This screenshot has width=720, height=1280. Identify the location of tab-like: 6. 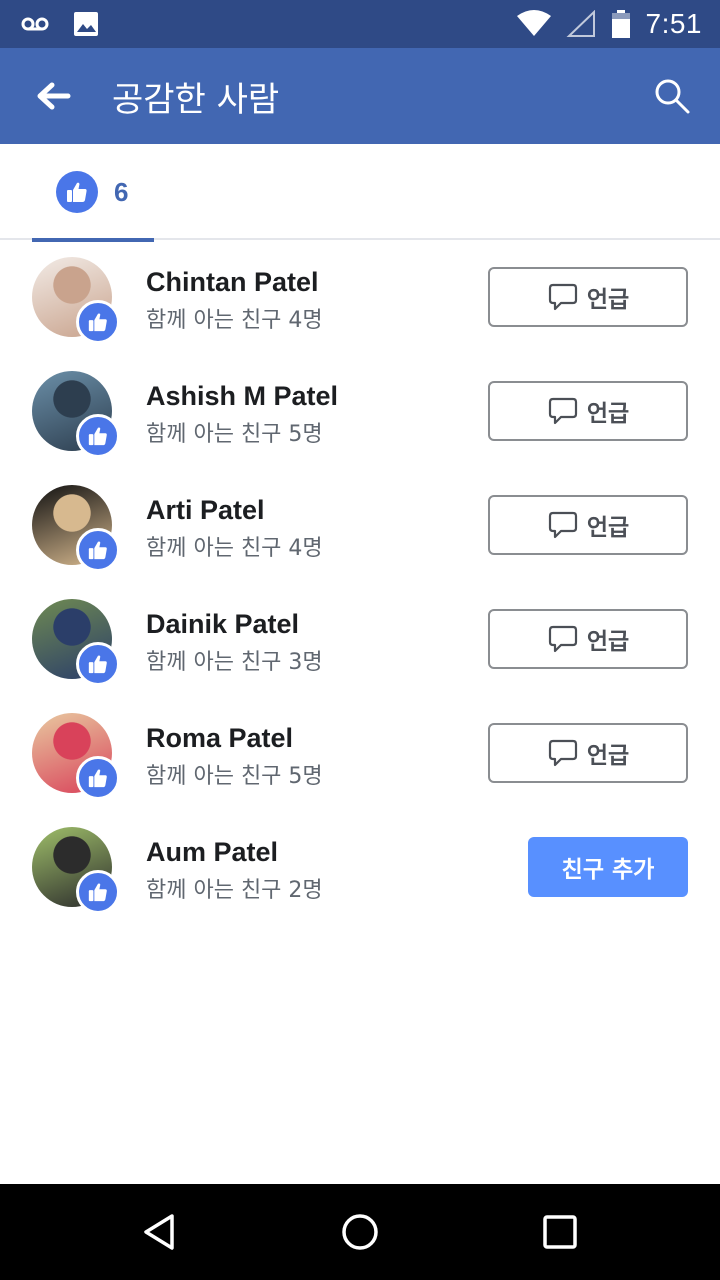
(93, 193).